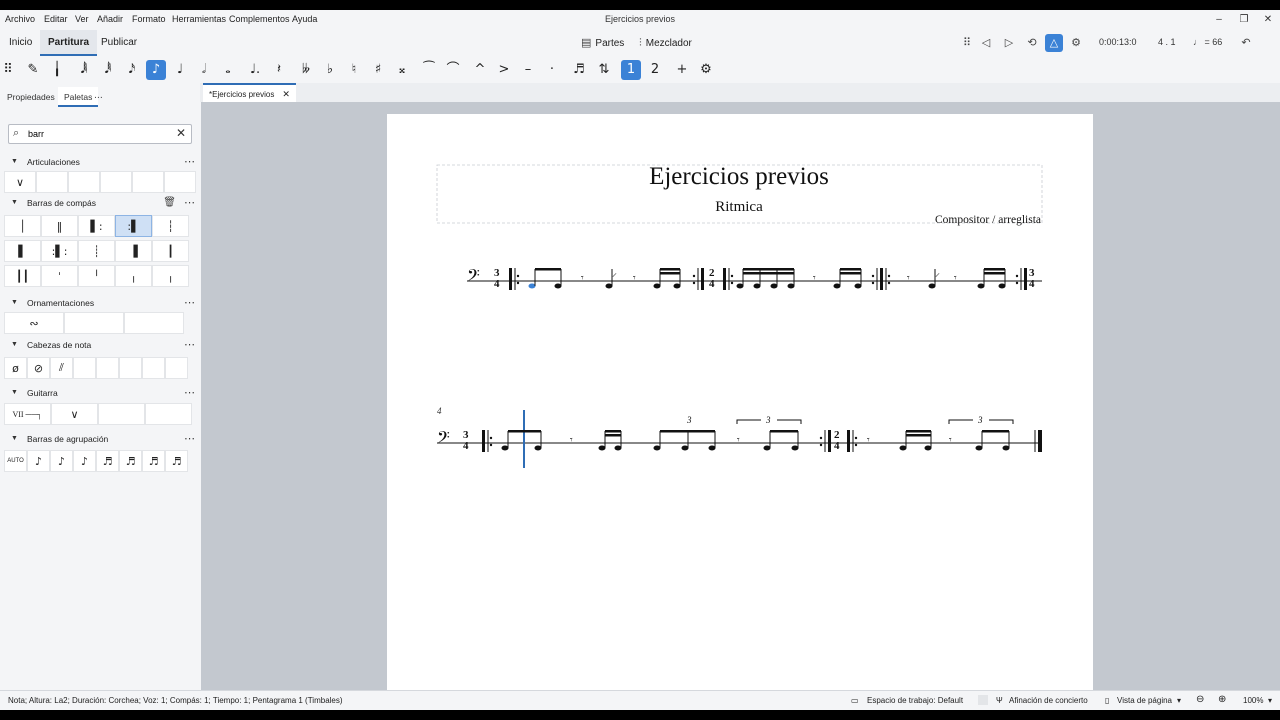 The image size is (1280, 720). Describe the element at coordinates (1144, 700) in the screenshot. I see `view-mode-select: Vista de página` at that location.